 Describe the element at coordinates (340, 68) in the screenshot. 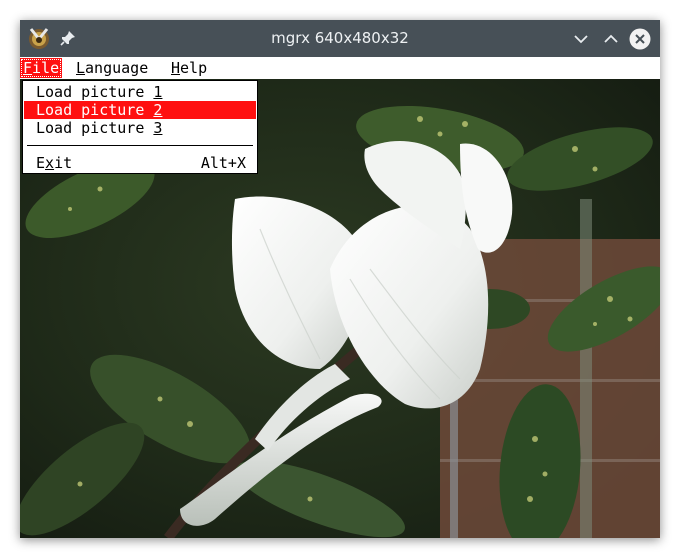

I see `menu-bar: File Language Help` at that location.